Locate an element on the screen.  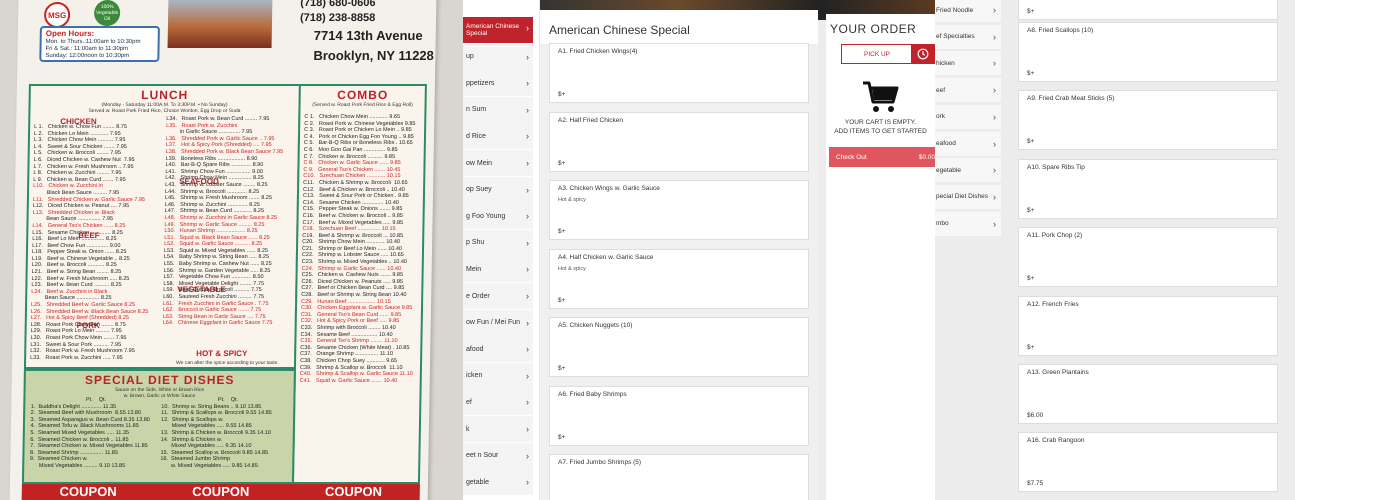
hours-title: Open Hours: is located at coordinates (70, 33).